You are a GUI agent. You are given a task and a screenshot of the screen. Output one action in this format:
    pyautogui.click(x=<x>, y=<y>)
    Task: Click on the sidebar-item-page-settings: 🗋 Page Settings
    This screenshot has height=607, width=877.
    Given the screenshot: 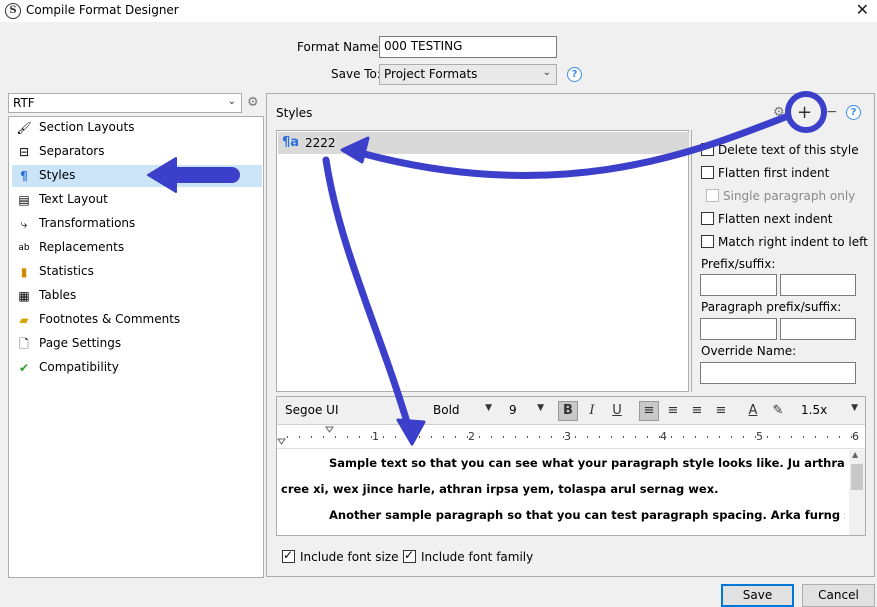 What is the action you would take?
    pyautogui.click(x=137, y=344)
    